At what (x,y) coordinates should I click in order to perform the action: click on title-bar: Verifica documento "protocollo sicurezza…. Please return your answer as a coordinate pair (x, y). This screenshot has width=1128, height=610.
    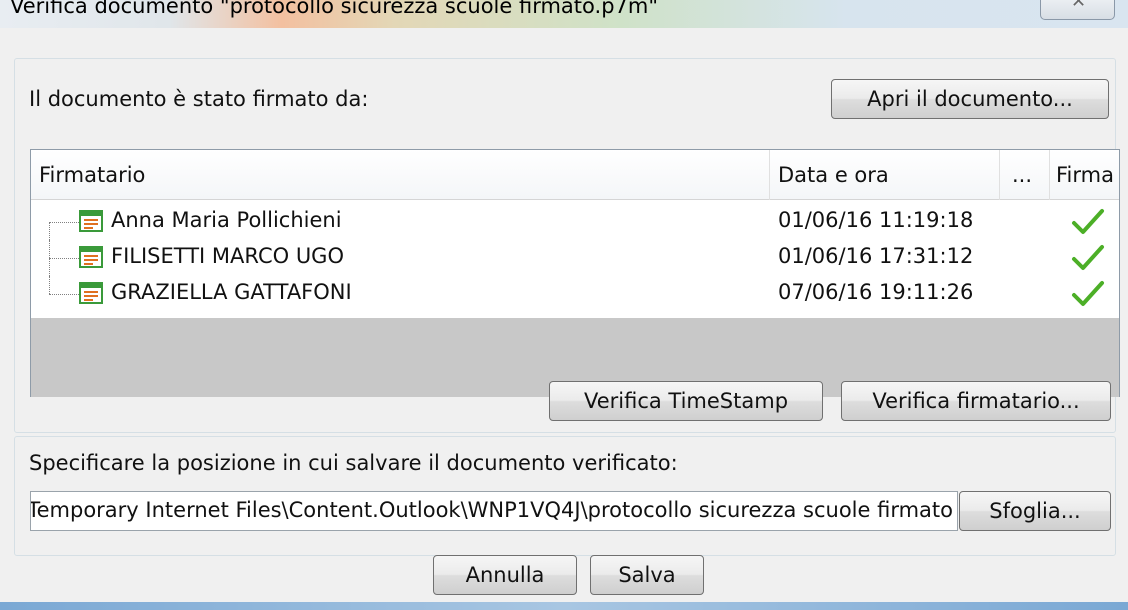
    Looking at the image, I should click on (564, 14).